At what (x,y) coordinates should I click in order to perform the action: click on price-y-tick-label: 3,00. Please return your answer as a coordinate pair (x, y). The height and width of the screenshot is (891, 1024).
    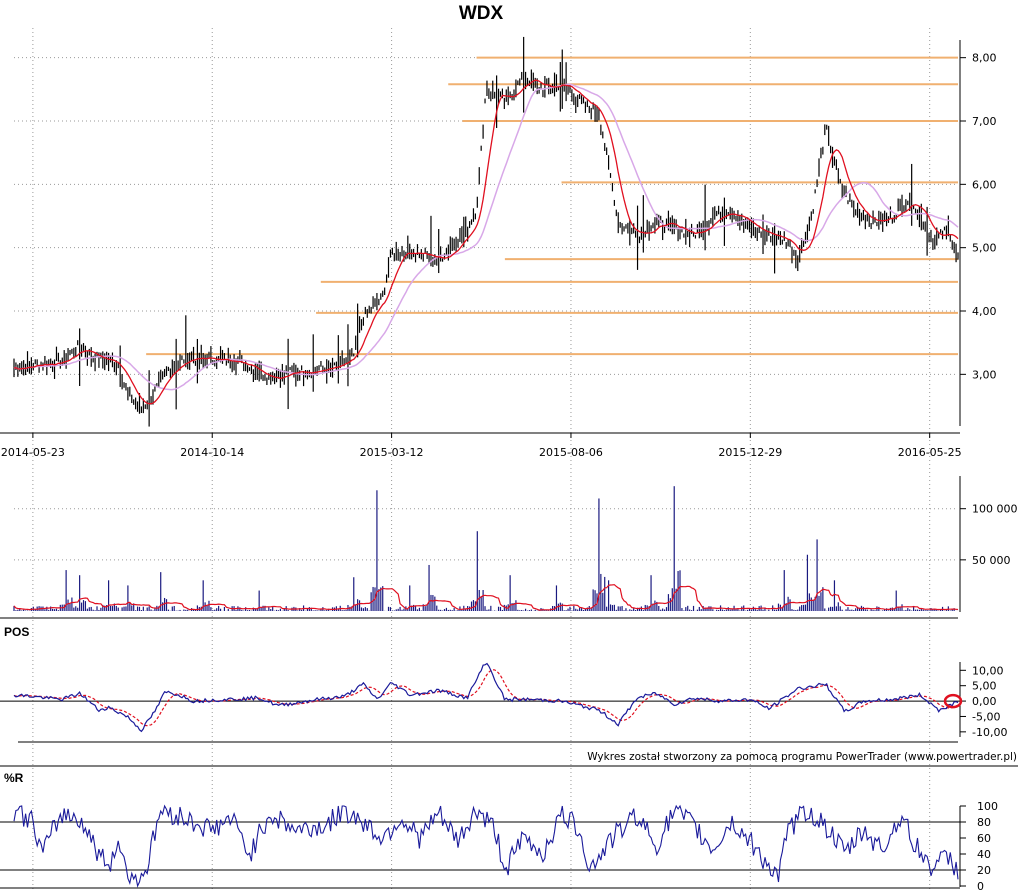
    Looking at the image, I should click on (984, 374).